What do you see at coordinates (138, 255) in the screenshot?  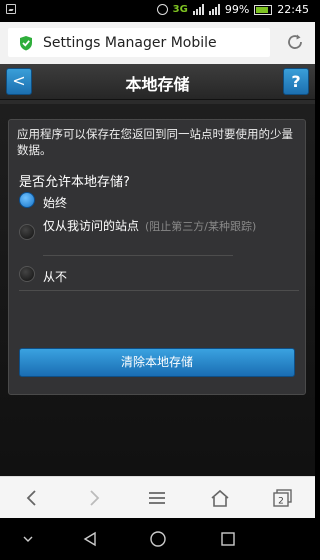 I see `option-divider` at bounding box center [138, 255].